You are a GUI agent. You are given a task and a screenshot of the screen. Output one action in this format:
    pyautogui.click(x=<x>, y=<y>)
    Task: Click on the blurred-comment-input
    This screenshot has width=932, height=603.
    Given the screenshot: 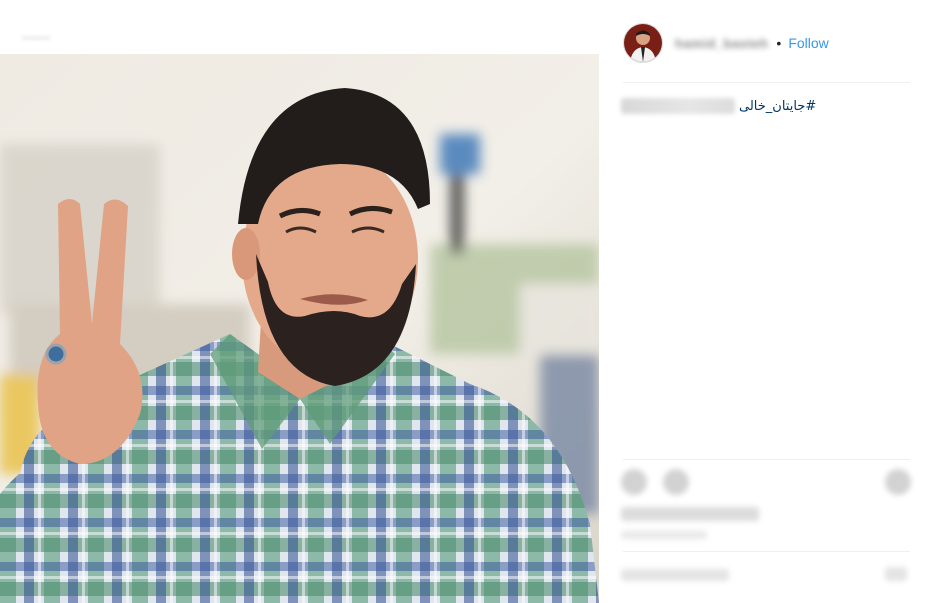 What is the action you would take?
    pyautogui.click(x=675, y=575)
    